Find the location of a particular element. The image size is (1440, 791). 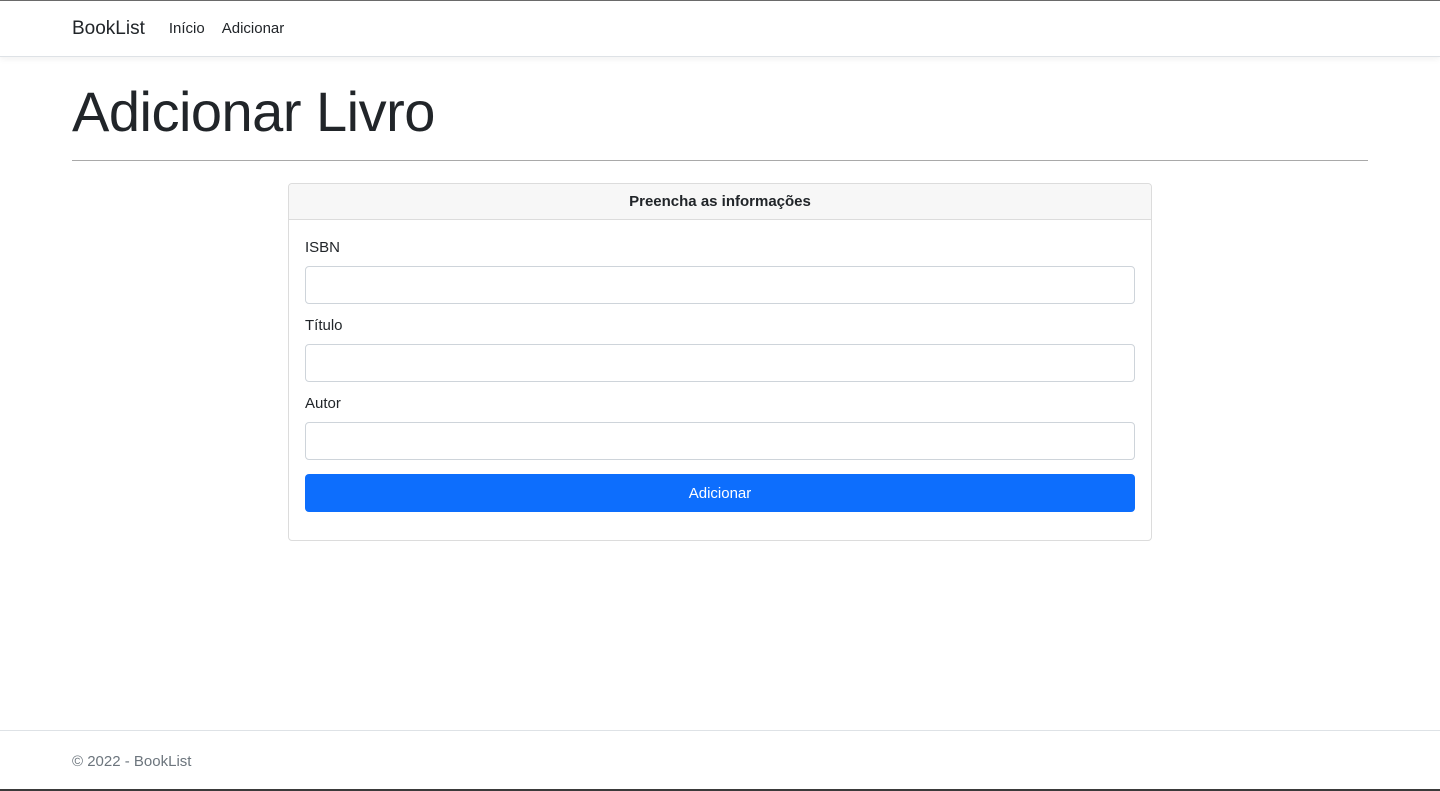

footer-copyright: © 2022 - BookList is located at coordinates (132, 761).